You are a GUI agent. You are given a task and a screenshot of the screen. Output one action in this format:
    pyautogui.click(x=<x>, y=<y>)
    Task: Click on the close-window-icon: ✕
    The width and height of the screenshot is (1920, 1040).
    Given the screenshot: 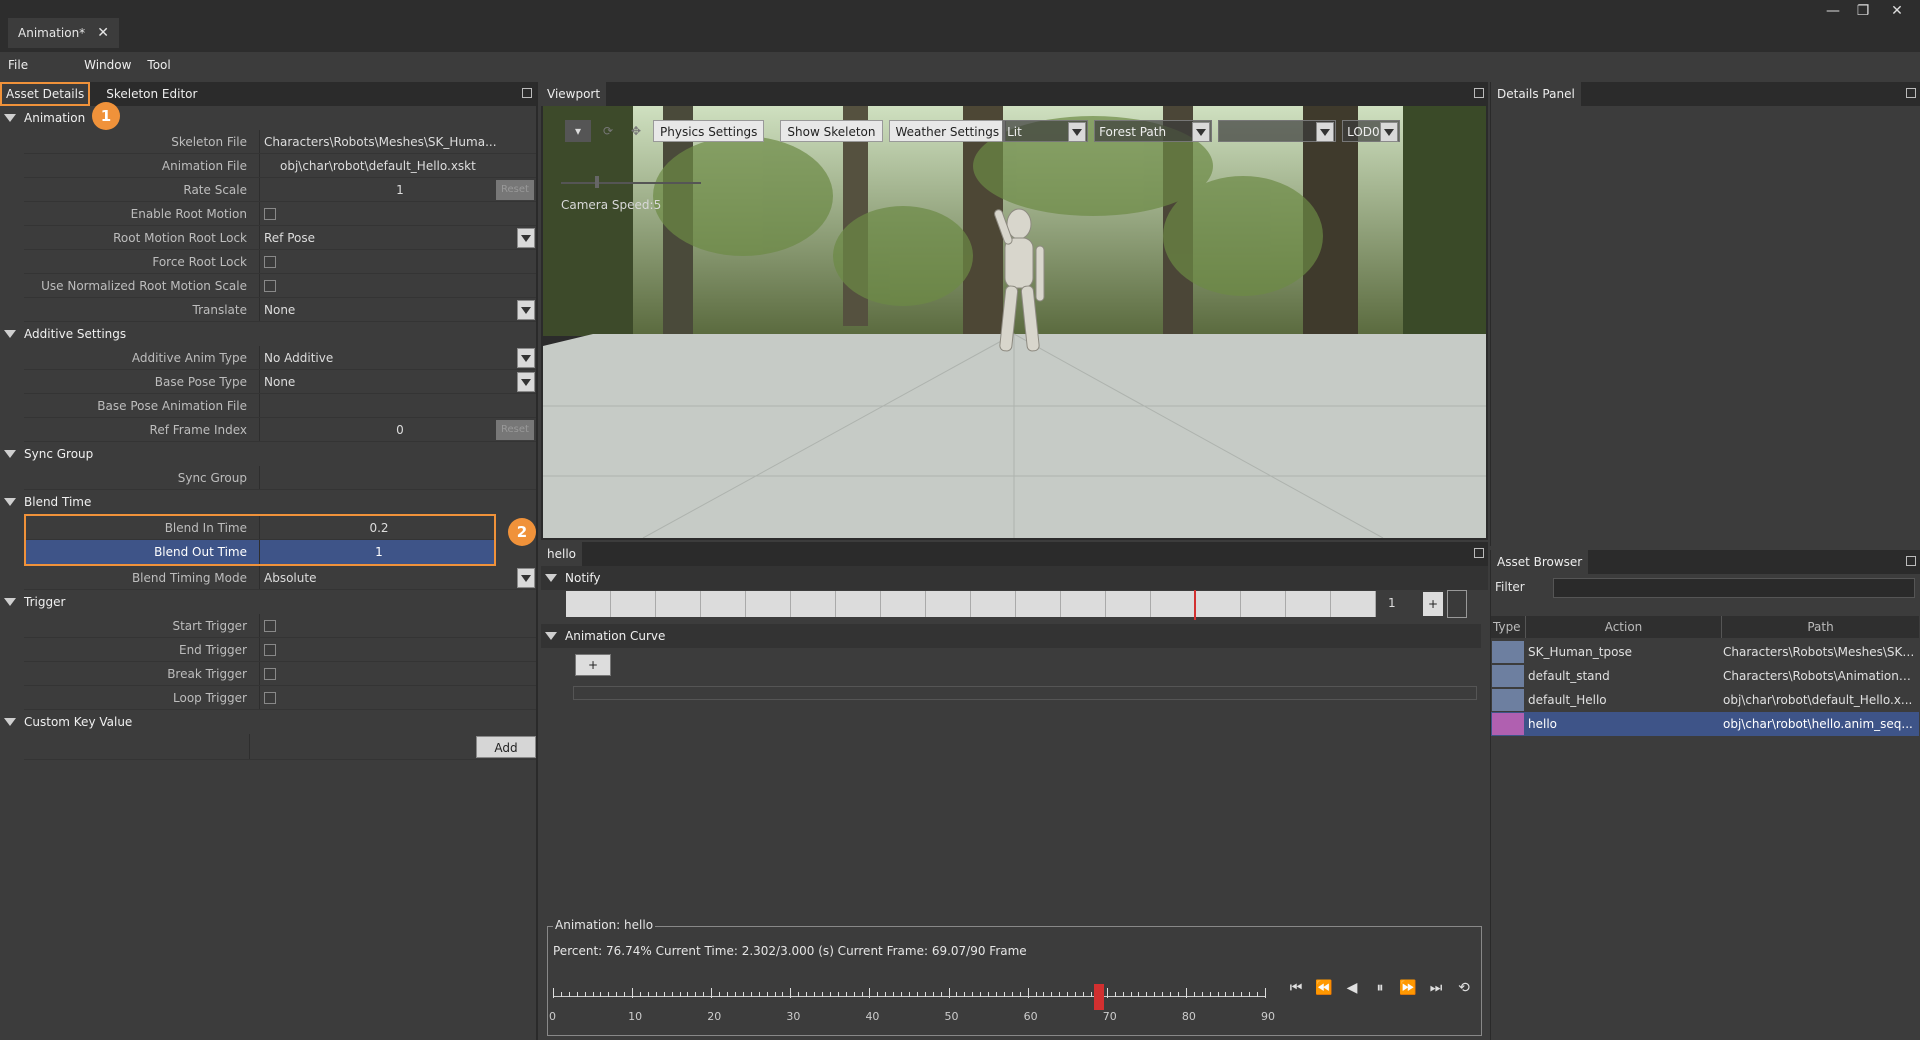 What is the action you would take?
    pyautogui.click(x=1897, y=11)
    